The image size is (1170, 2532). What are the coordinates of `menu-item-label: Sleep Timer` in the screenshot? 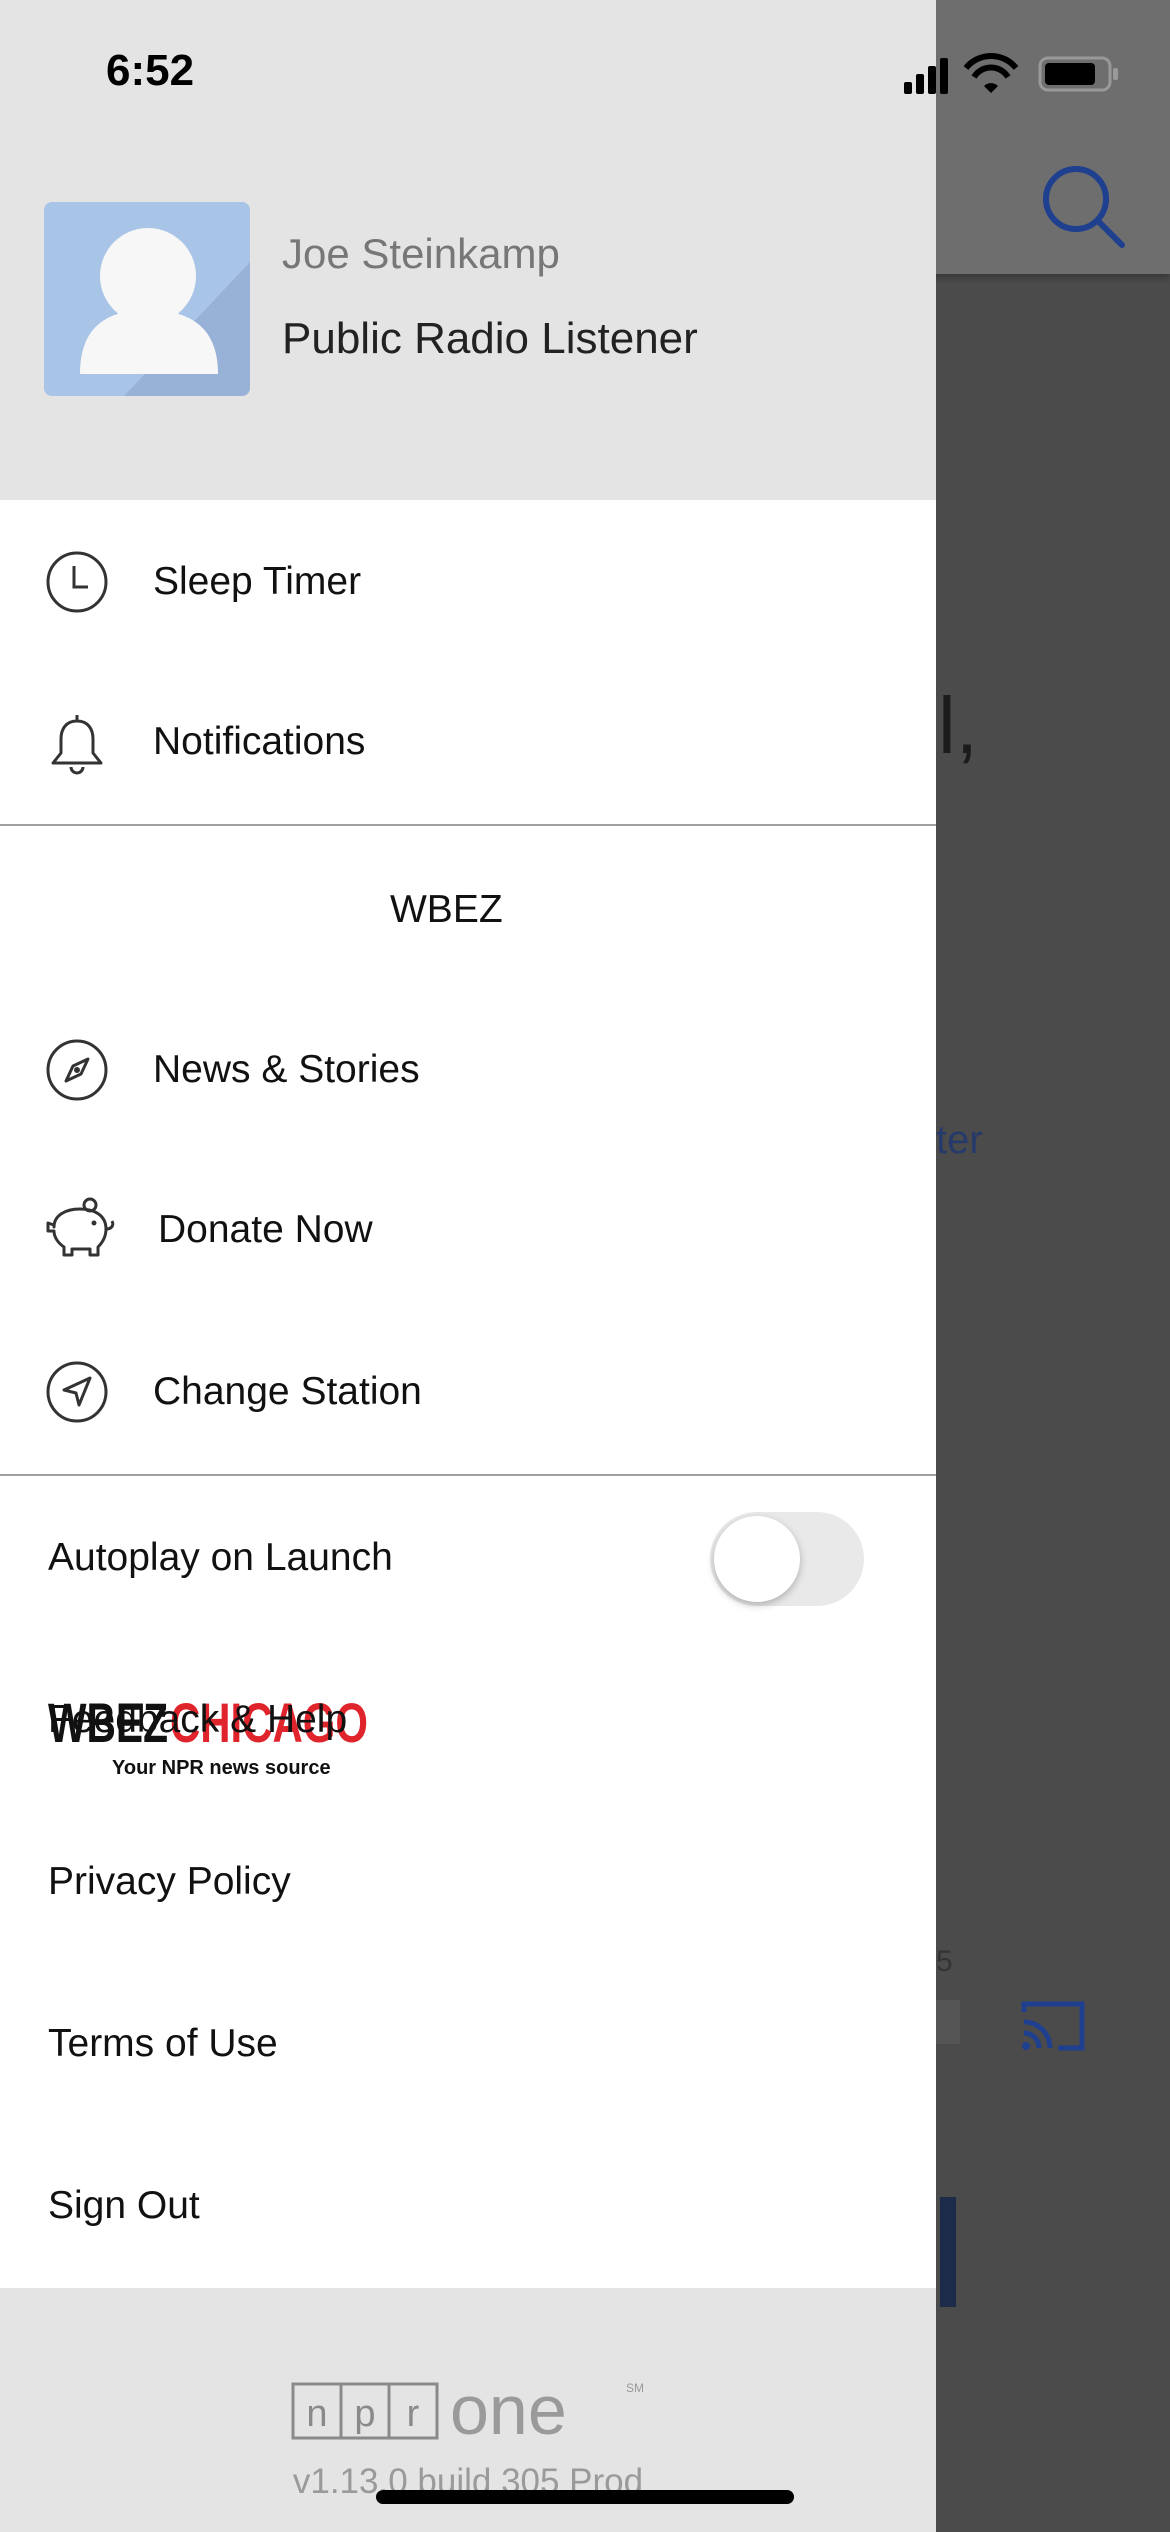 It's located at (257, 581).